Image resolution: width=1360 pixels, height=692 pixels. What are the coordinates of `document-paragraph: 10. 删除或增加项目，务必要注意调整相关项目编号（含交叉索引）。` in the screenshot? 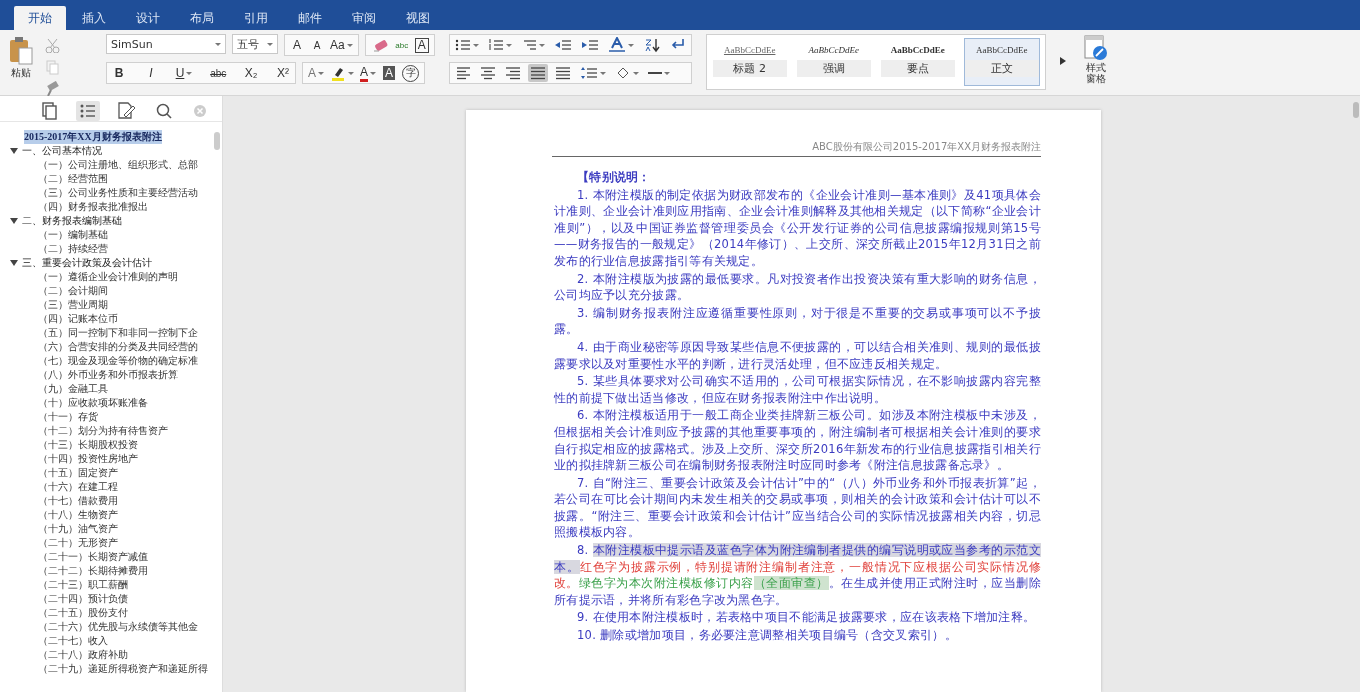 It's located at (767, 635).